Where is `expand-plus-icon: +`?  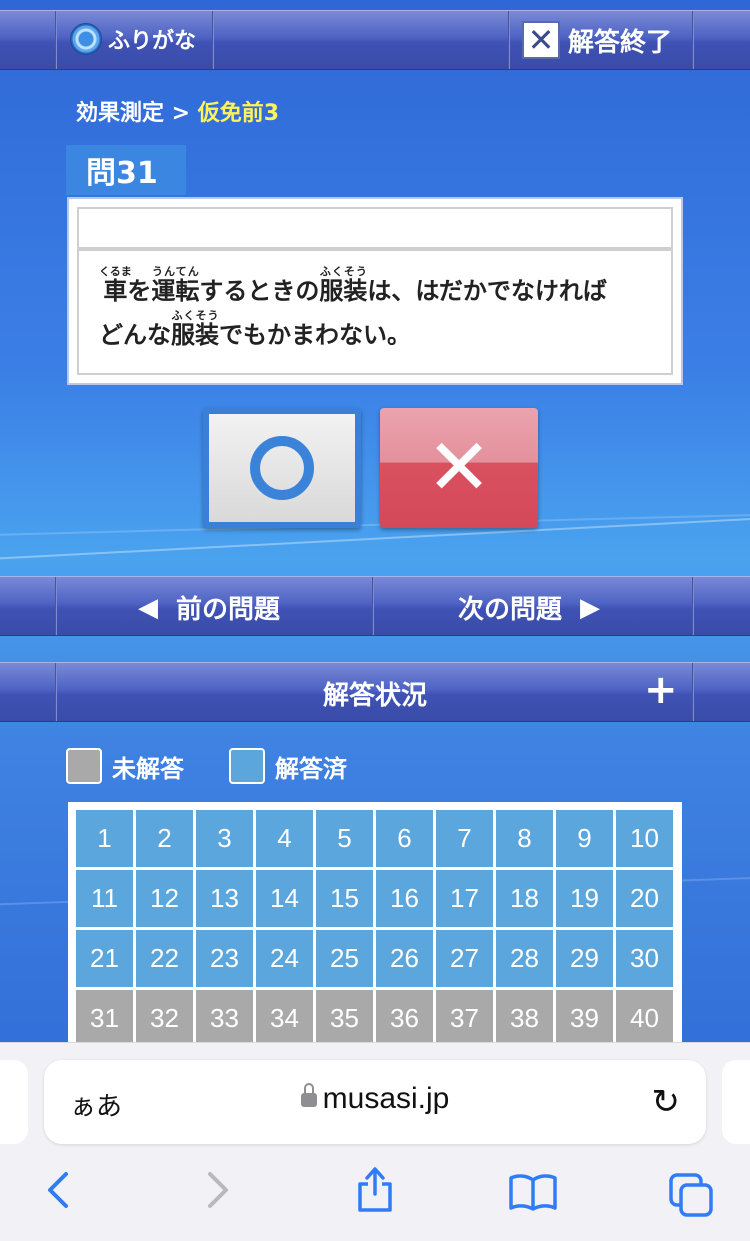
expand-plus-icon: + is located at coordinates (661, 690).